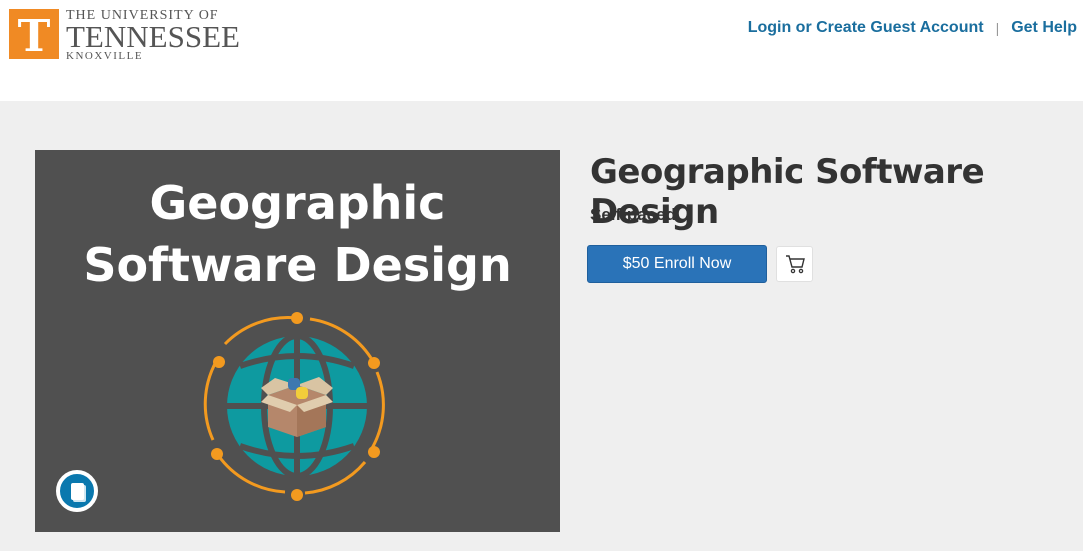 The height and width of the screenshot is (551, 1083). I want to click on course-type-badge, so click(77, 491).